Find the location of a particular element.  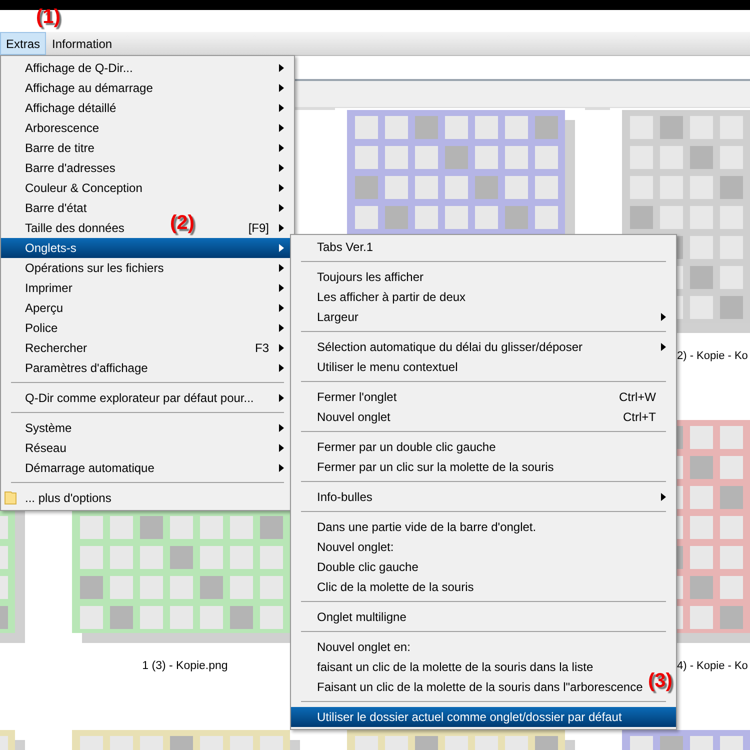

step-marker: (3) is located at coordinates (660, 681).